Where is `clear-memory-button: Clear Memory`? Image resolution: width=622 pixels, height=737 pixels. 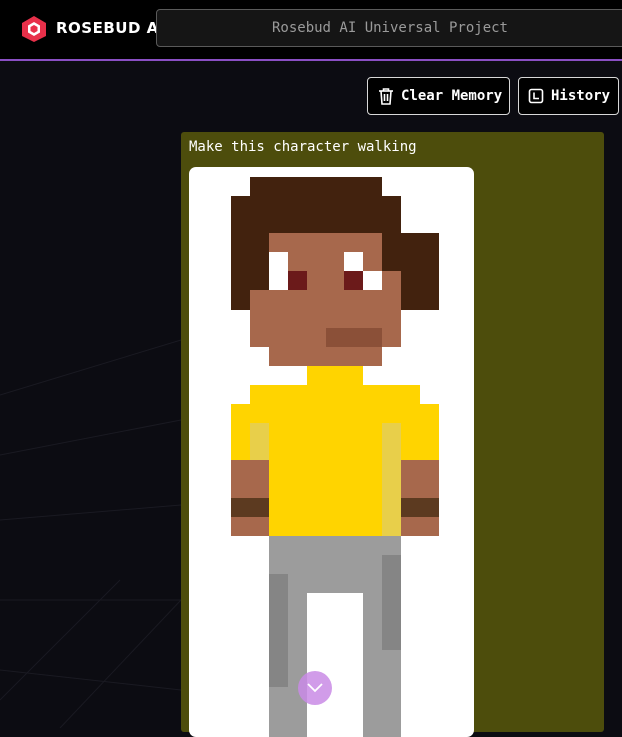
clear-memory-button: Clear Memory is located at coordinates (438, 96).